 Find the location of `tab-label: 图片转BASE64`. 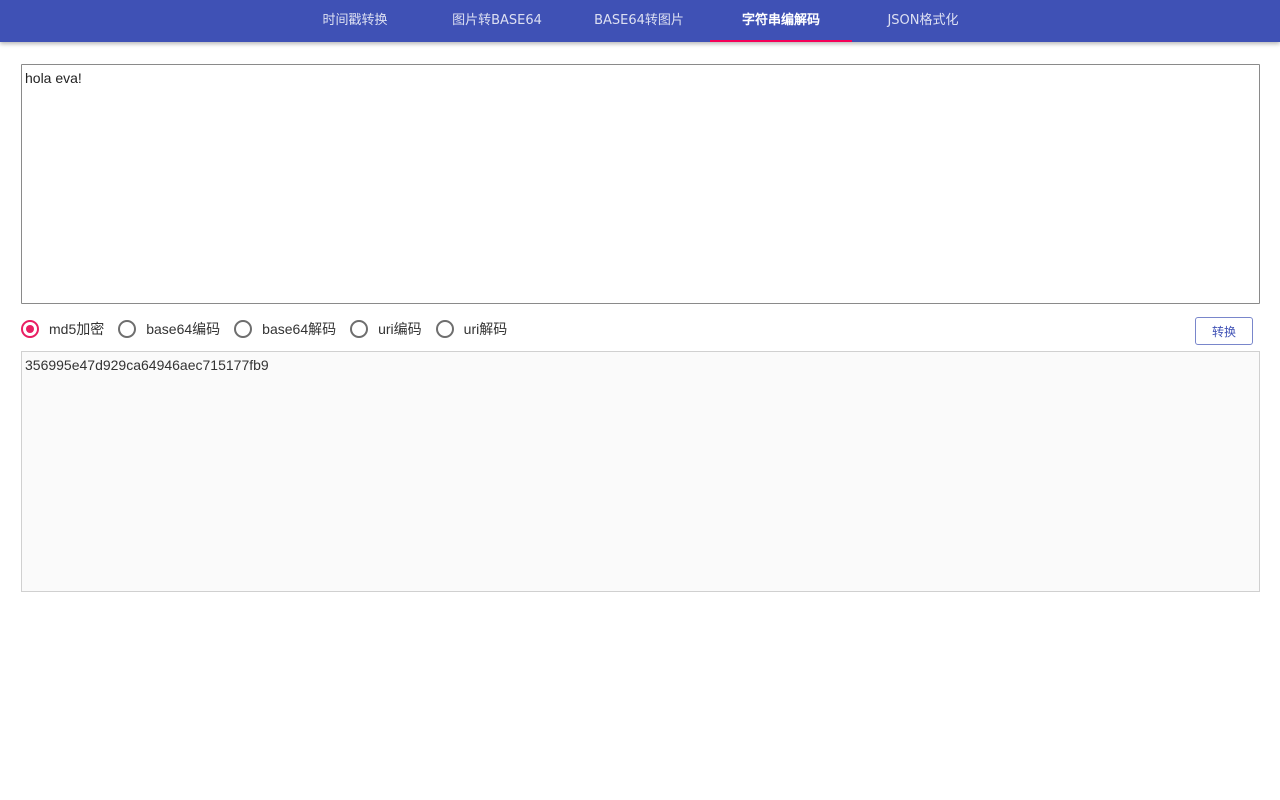

tab-label: 图片转BASE64 is located at coordinates (497, 20).